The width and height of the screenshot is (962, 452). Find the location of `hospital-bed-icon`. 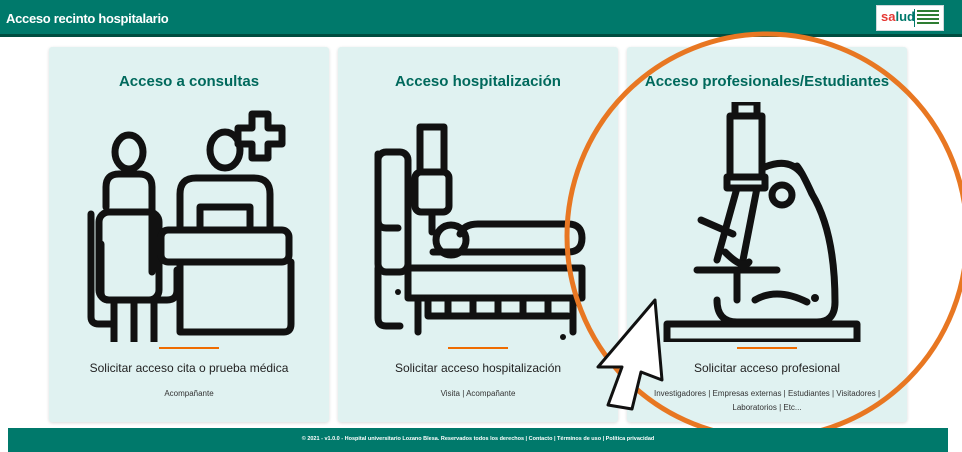

hospital-bed-icon is located at coordinates (480, 231).